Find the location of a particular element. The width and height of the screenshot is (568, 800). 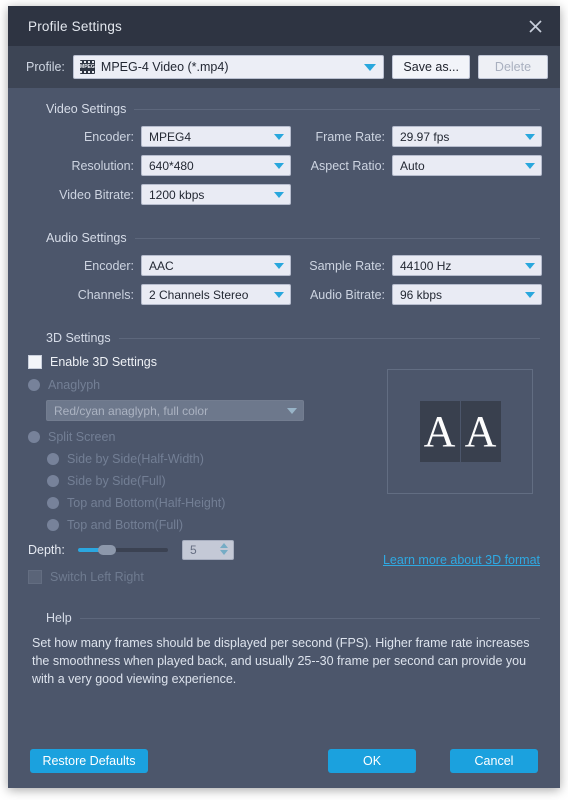

switch-left-right-checkbox is located at coordinates (35, 577).